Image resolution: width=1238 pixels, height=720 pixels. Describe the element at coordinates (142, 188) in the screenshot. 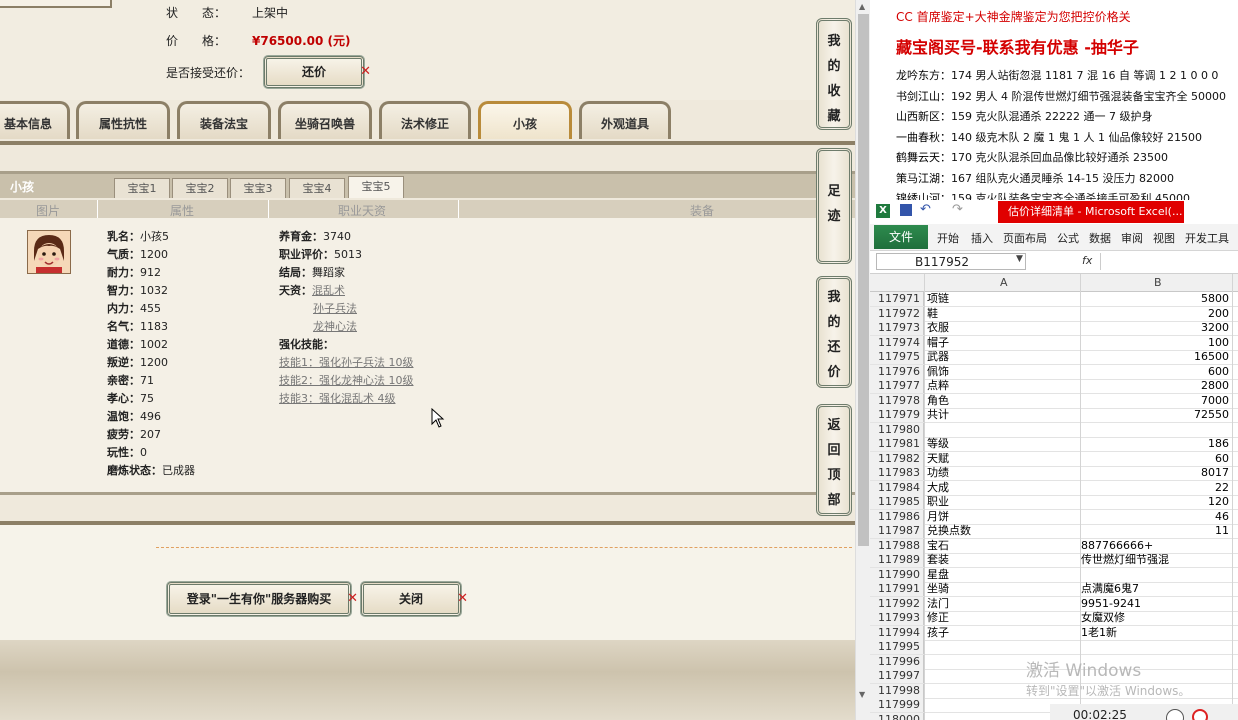

I see `subtab-baby-1: 宝宝1` at that location.